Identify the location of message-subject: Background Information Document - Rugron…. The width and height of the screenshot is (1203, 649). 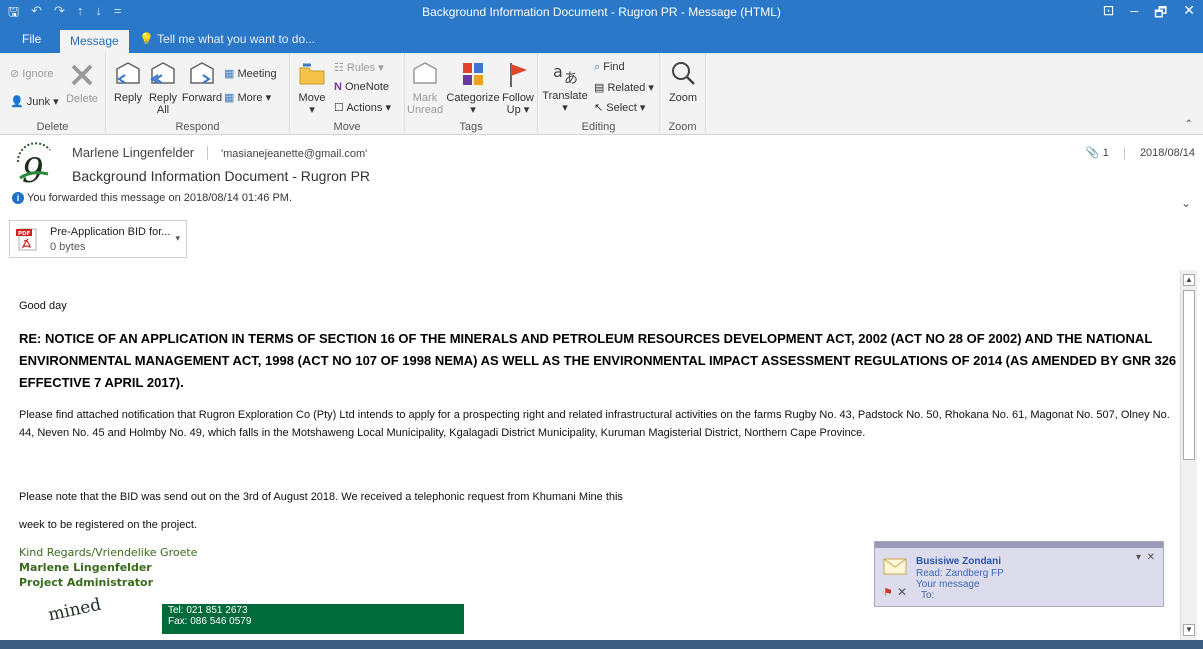
(221, 176).